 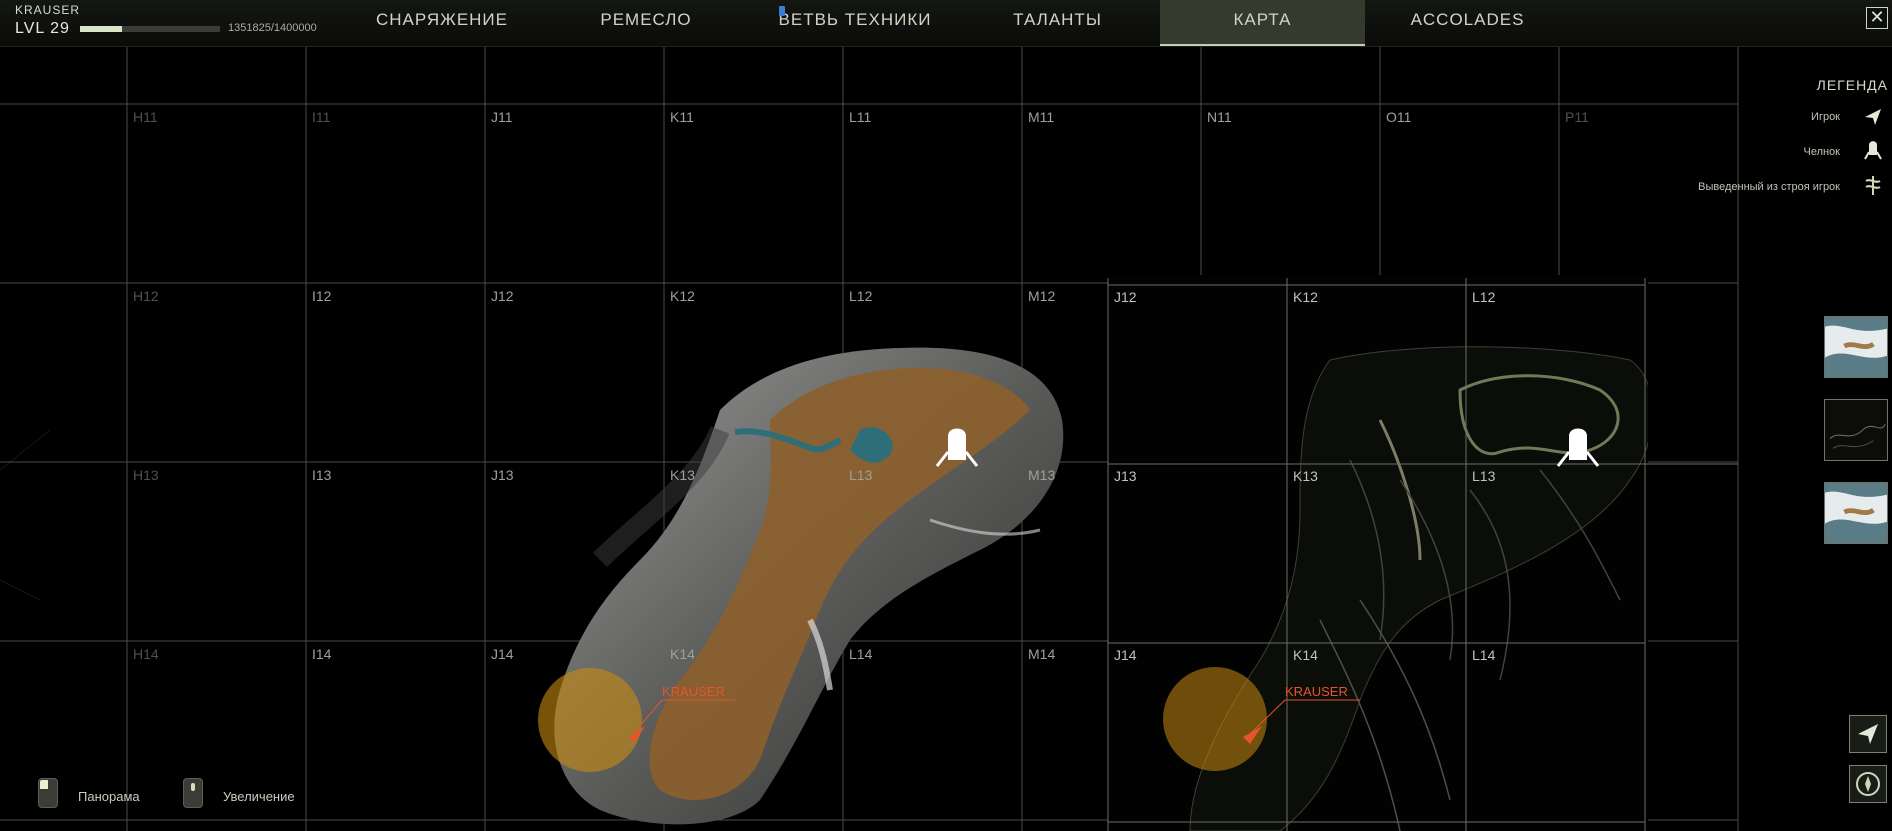 I want to click on satellite-map-thumbnail-alt, so click(x=1856, y=513).